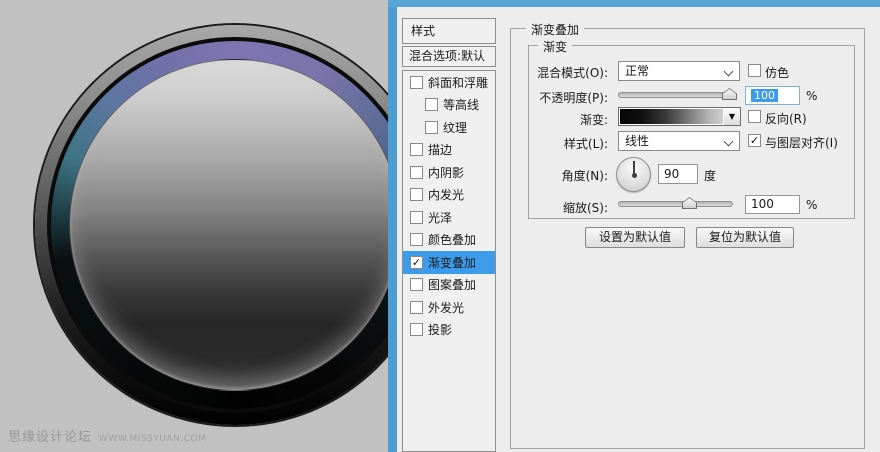 This screenshot has width=880, height=452. I want to click on gradient-picker-arrow: ▼, so click(732, 116).